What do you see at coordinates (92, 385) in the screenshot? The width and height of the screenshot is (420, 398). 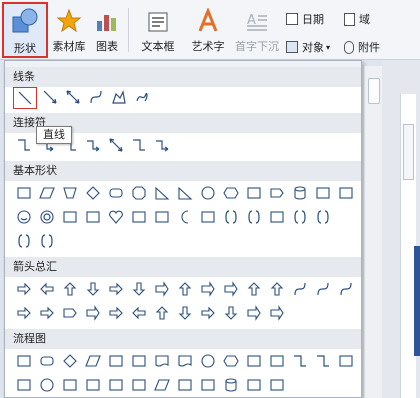 I see `sort-icon` at bounding box center [92, 385].